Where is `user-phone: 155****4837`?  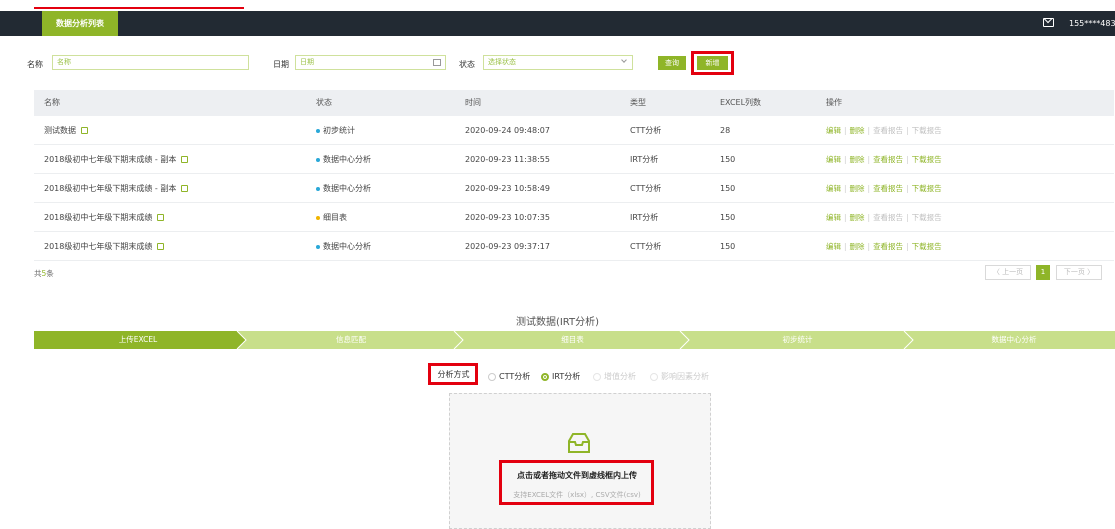 user-phone: 155****4837 is located at coordinates (1092, 23).